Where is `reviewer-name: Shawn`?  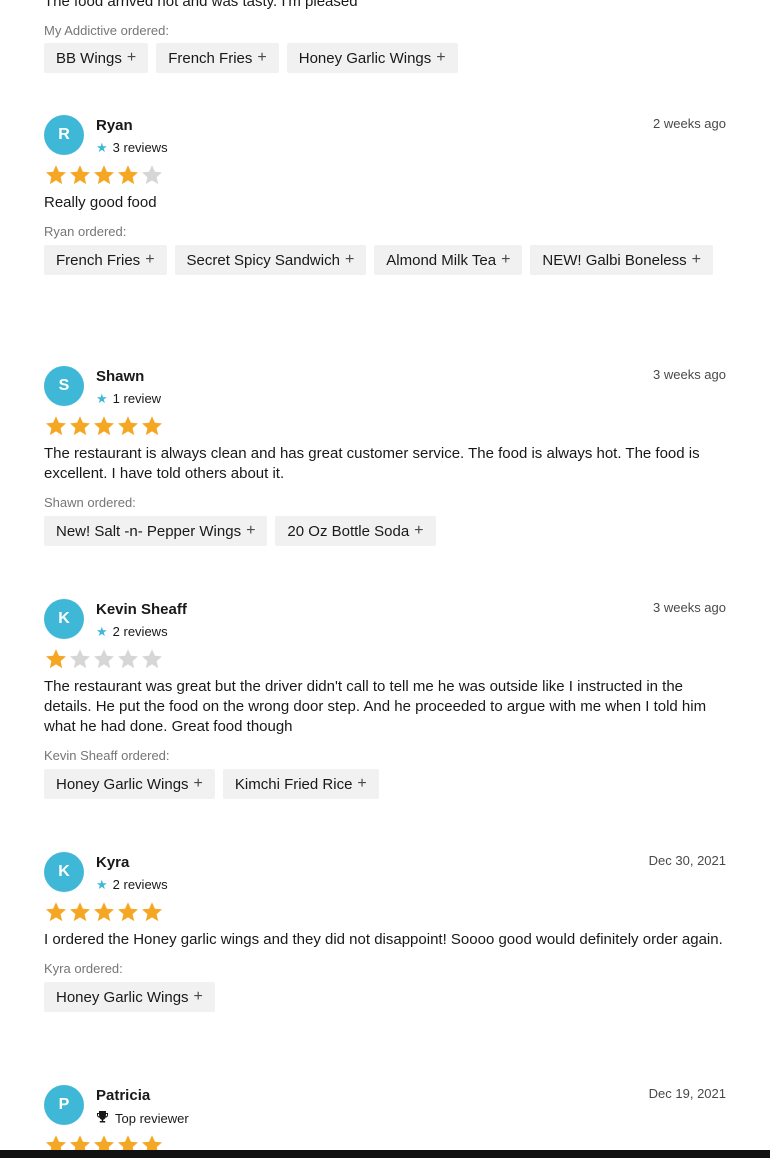
reviewer-name: Shawn is located at coordinates (120, 377).